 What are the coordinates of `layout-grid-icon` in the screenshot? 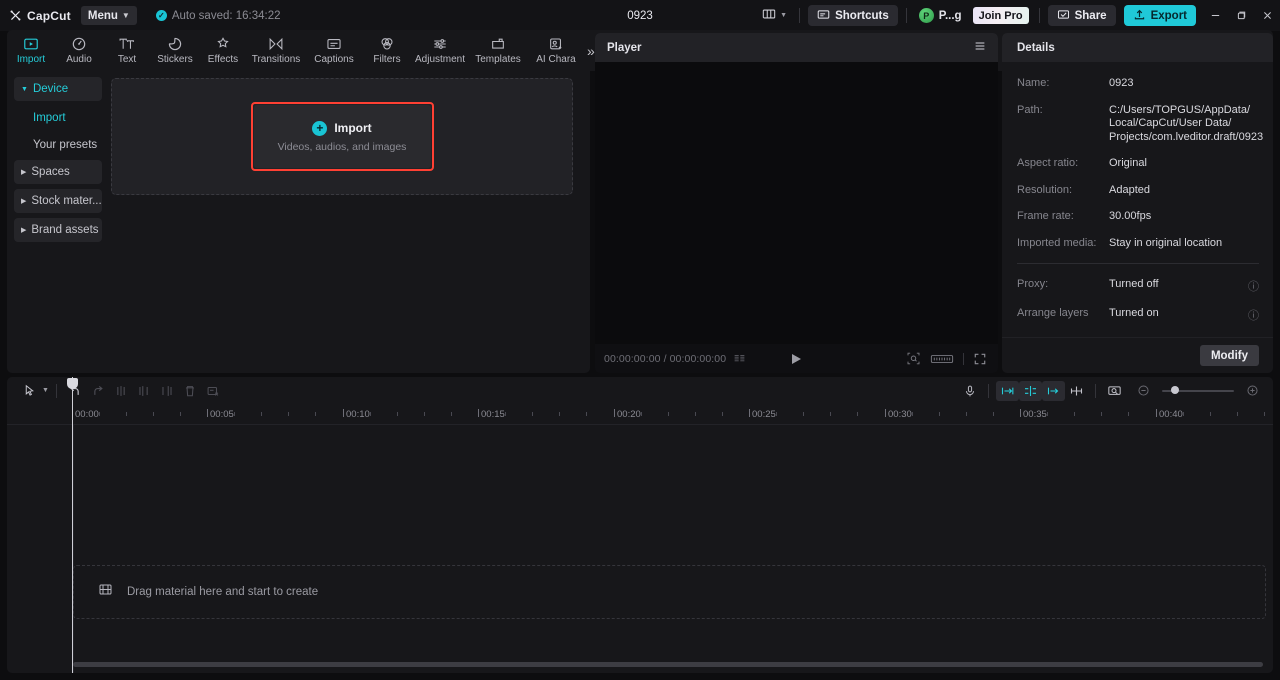 It's located at (769, 15).